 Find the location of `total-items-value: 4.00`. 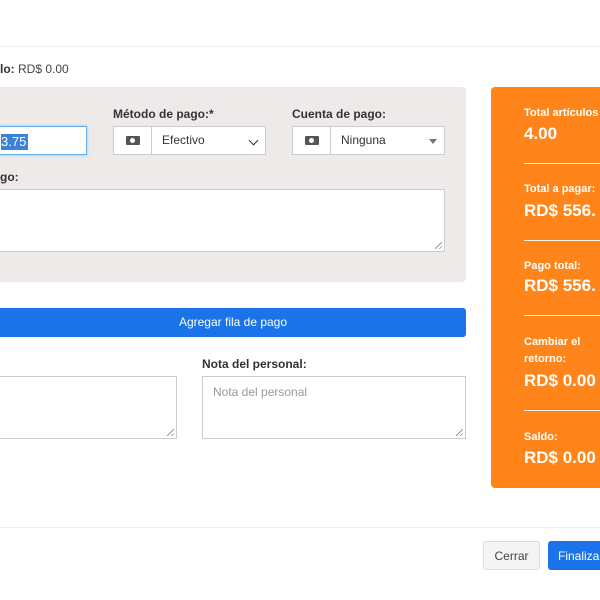

total-items-value: 4.00 is located at coordinates (541, 133).